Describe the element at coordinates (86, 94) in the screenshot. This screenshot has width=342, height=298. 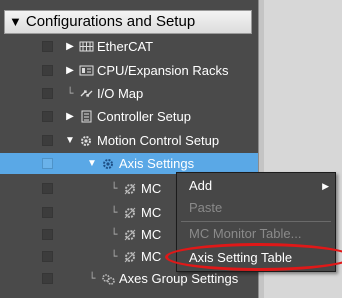
I see `io-map-icon` at that location.